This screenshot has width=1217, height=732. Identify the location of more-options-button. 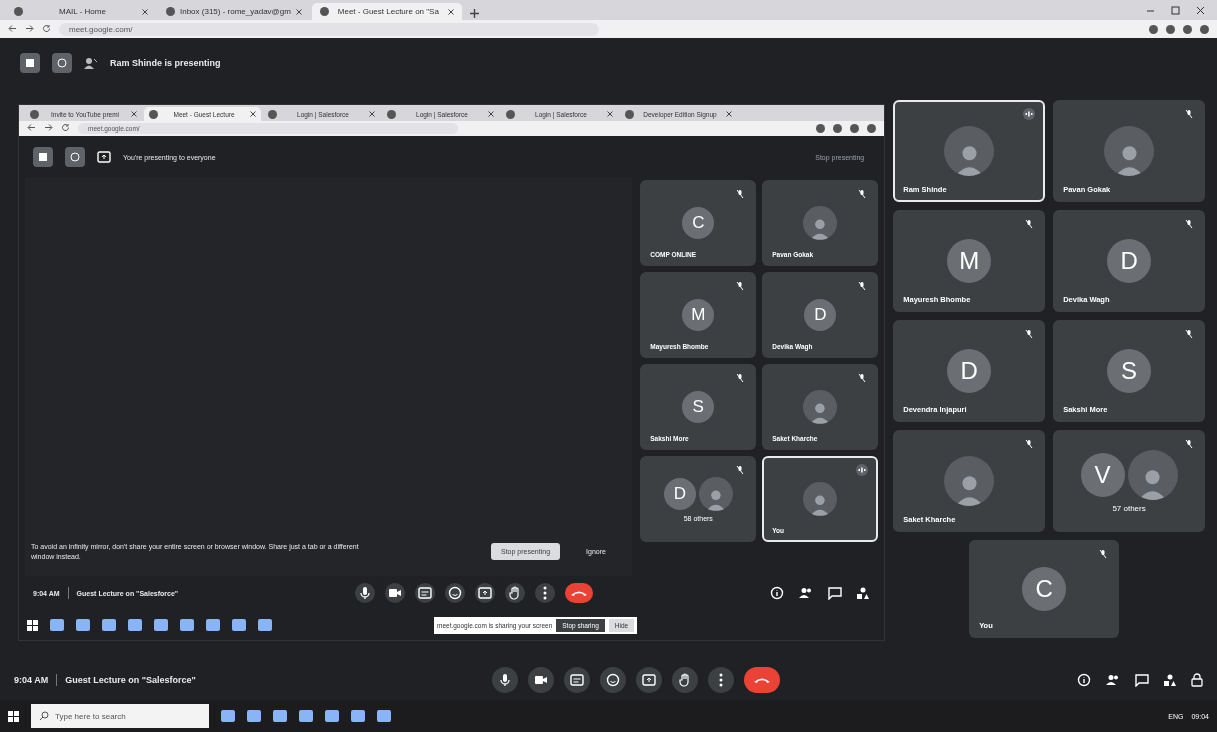
(545, 593).